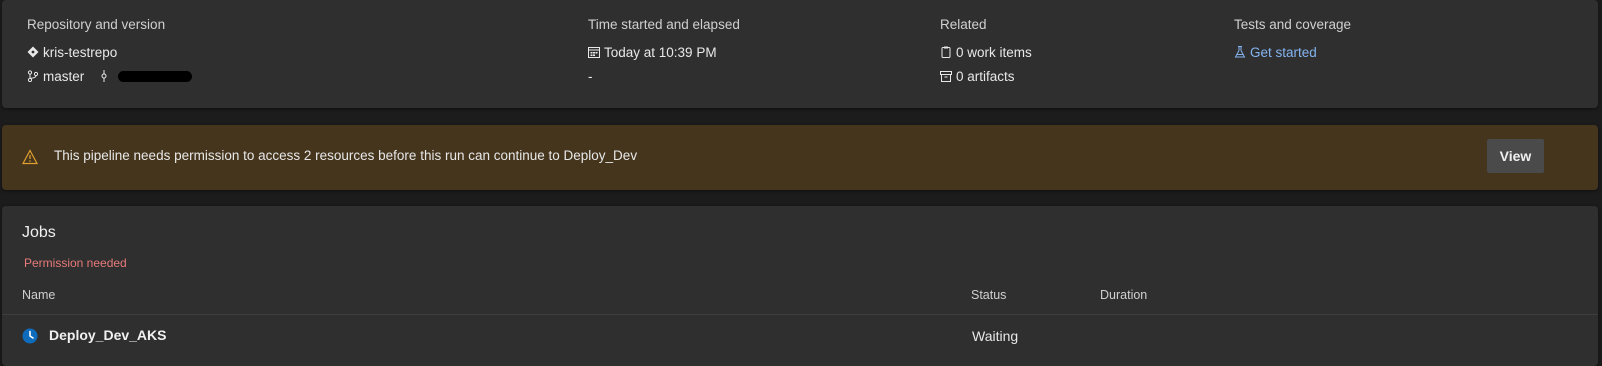 The image size is (1602, 366). What do you see at coordinates (80, 52) in the screenshot?
I see `repo-name: kris-testrepo` at bounding box center [80, 52].